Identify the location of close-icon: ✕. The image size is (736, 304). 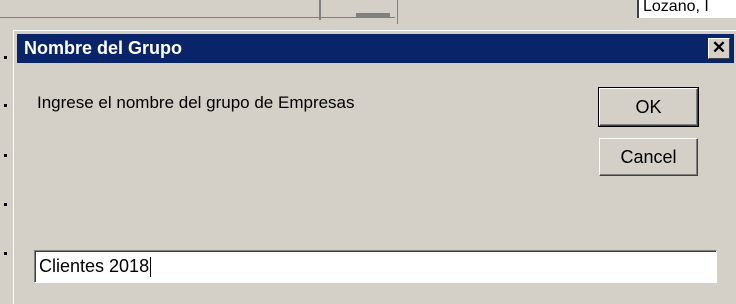
(719, 47).